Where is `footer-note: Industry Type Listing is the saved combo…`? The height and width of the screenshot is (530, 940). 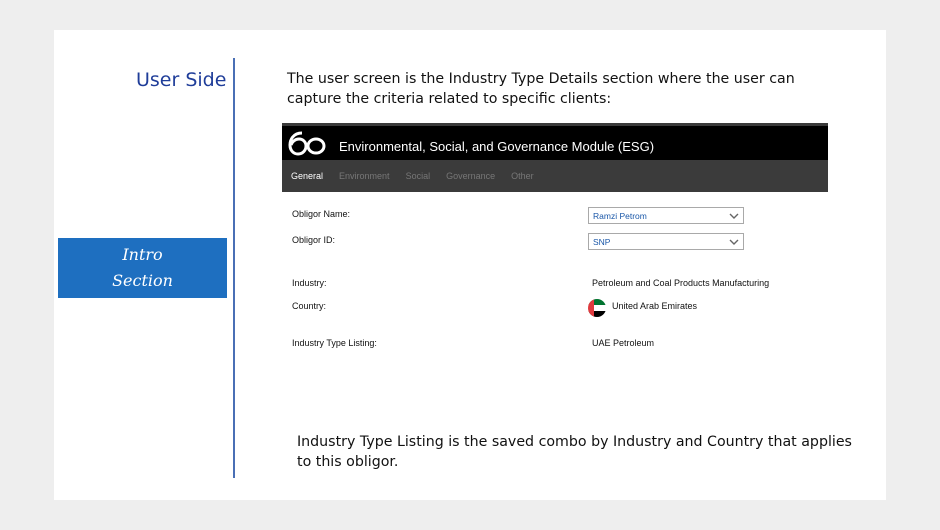
footer-note: Industry Type Listing is the saved combo… is located at coordinates (574, 452).